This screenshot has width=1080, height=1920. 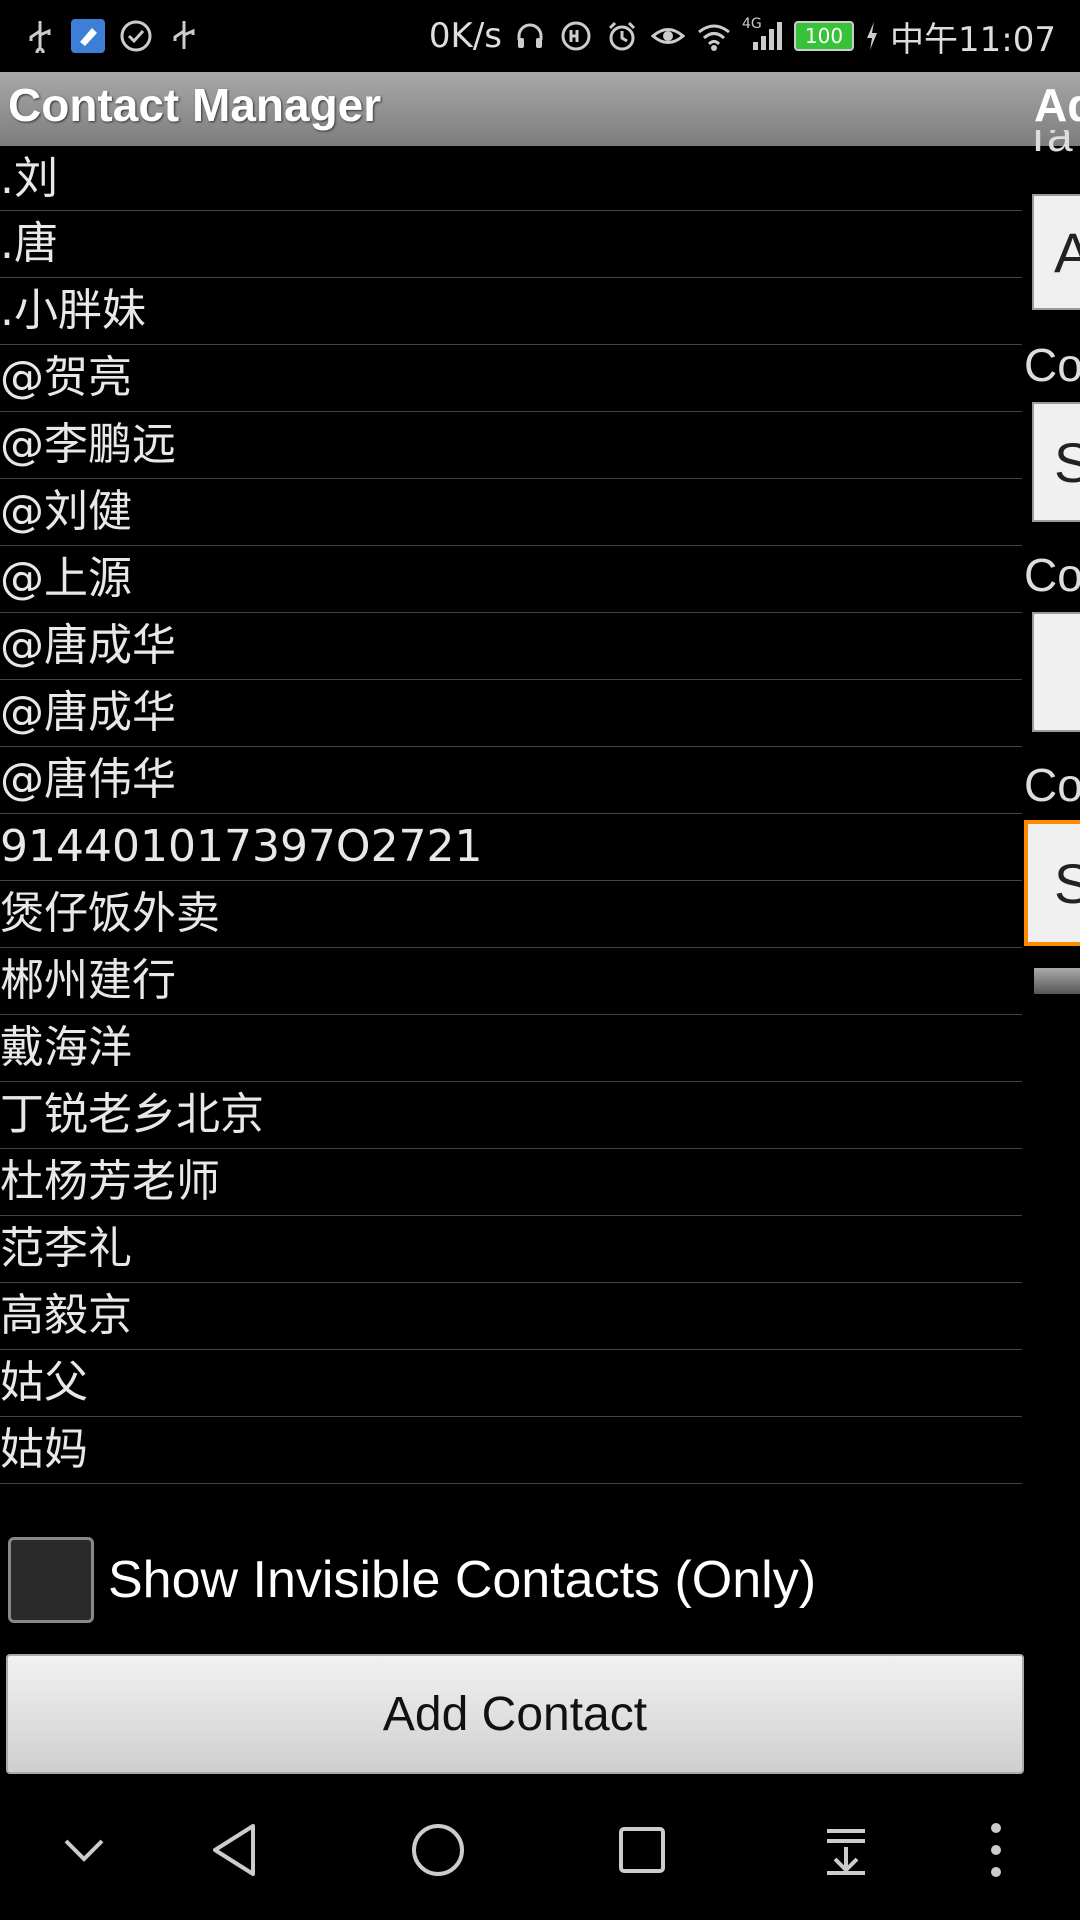 What do you see at coordinates (1056, 672) in the screenshot?
I see `contact-phone-field-partial` at bounding box center [1056, 672].